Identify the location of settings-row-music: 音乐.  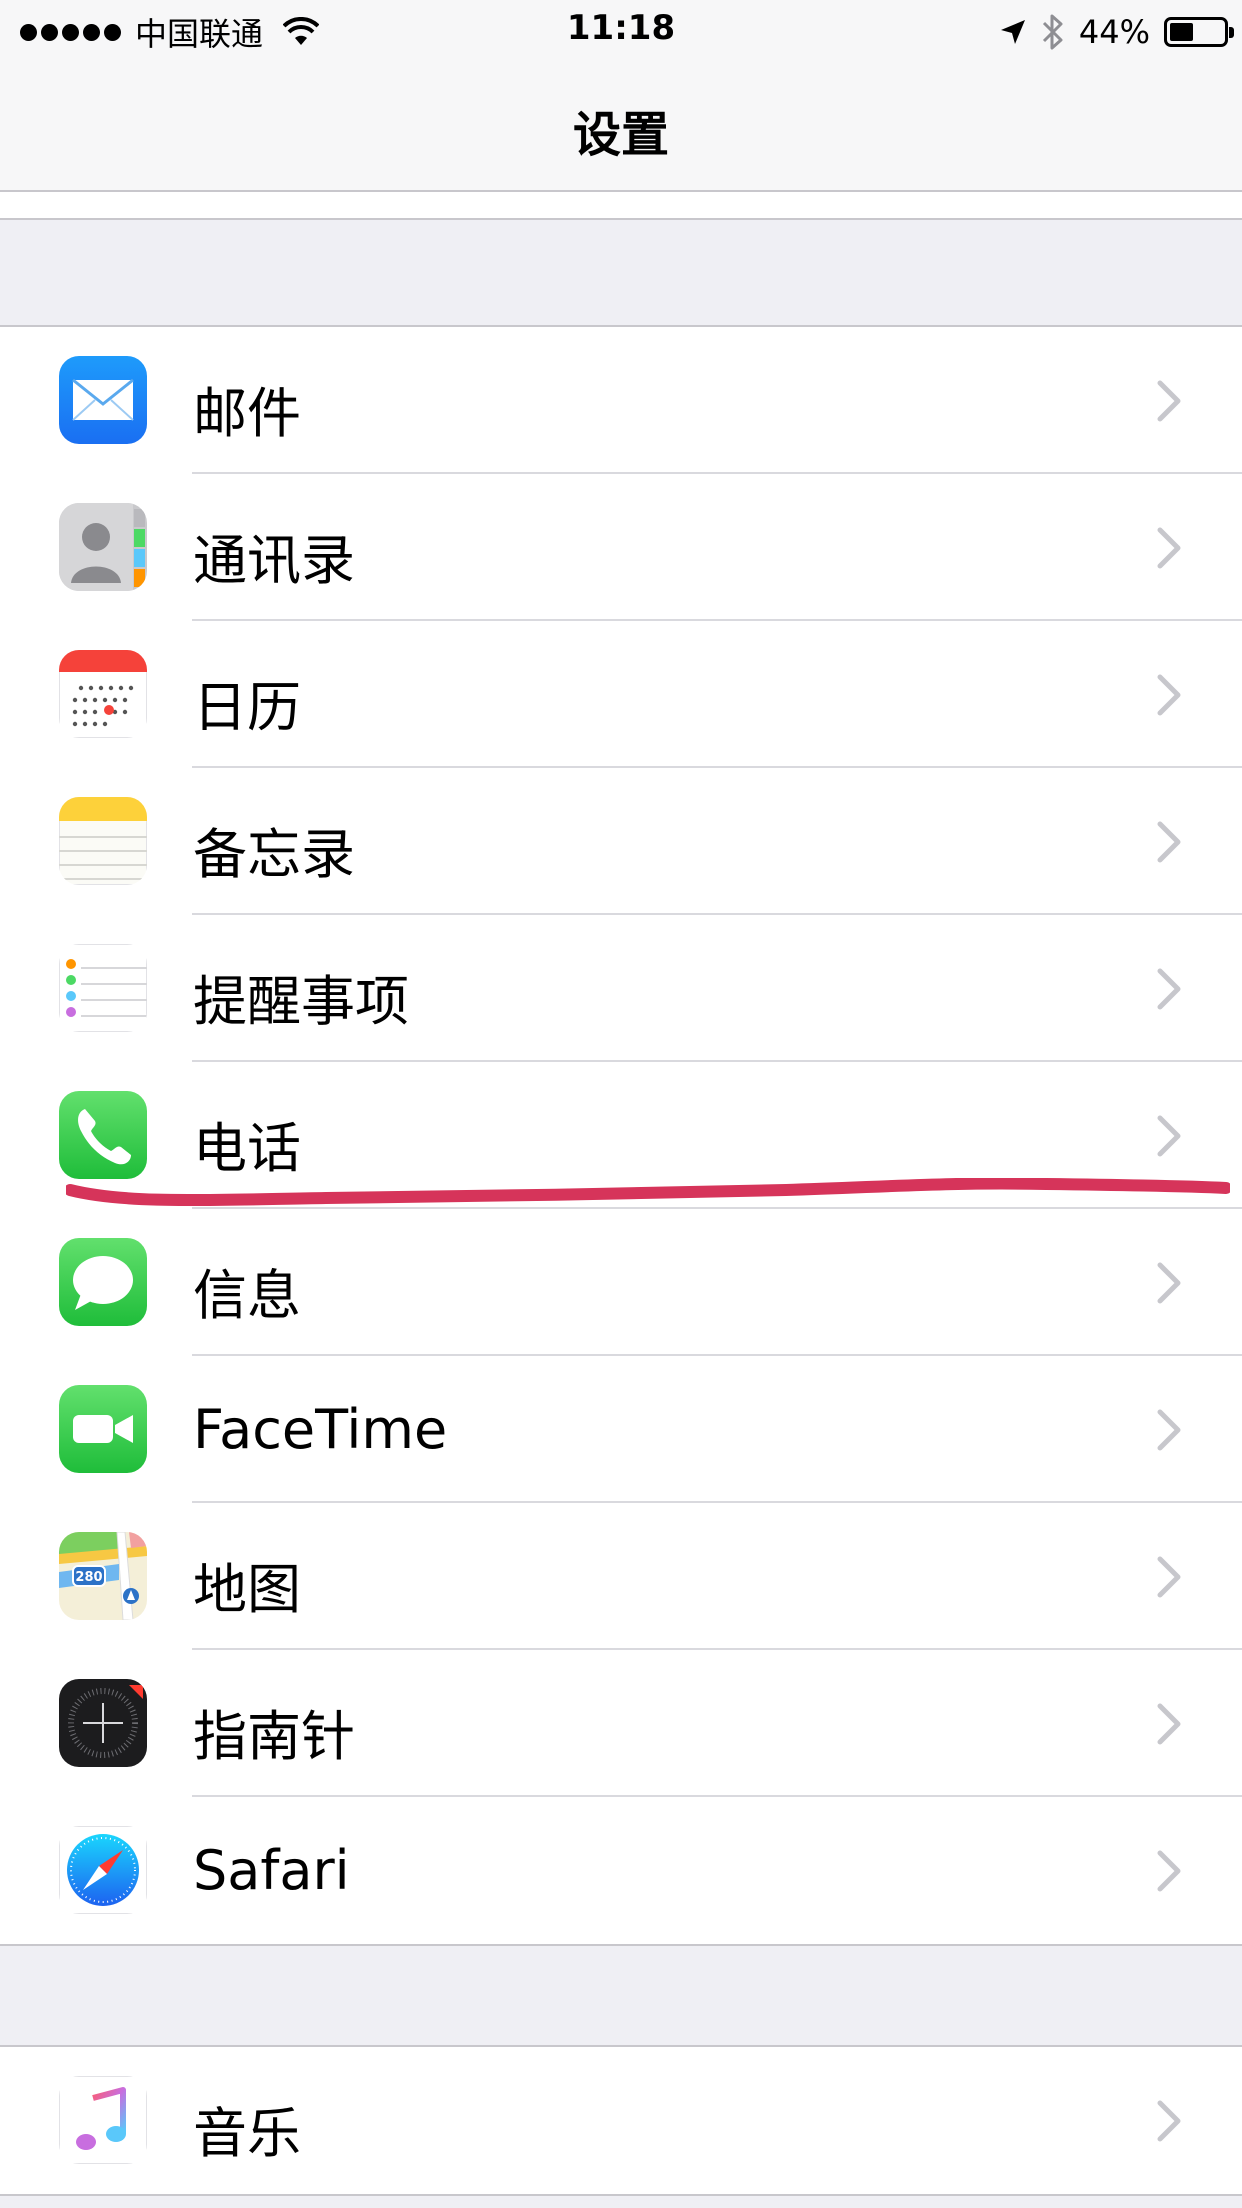
(621, 2120).